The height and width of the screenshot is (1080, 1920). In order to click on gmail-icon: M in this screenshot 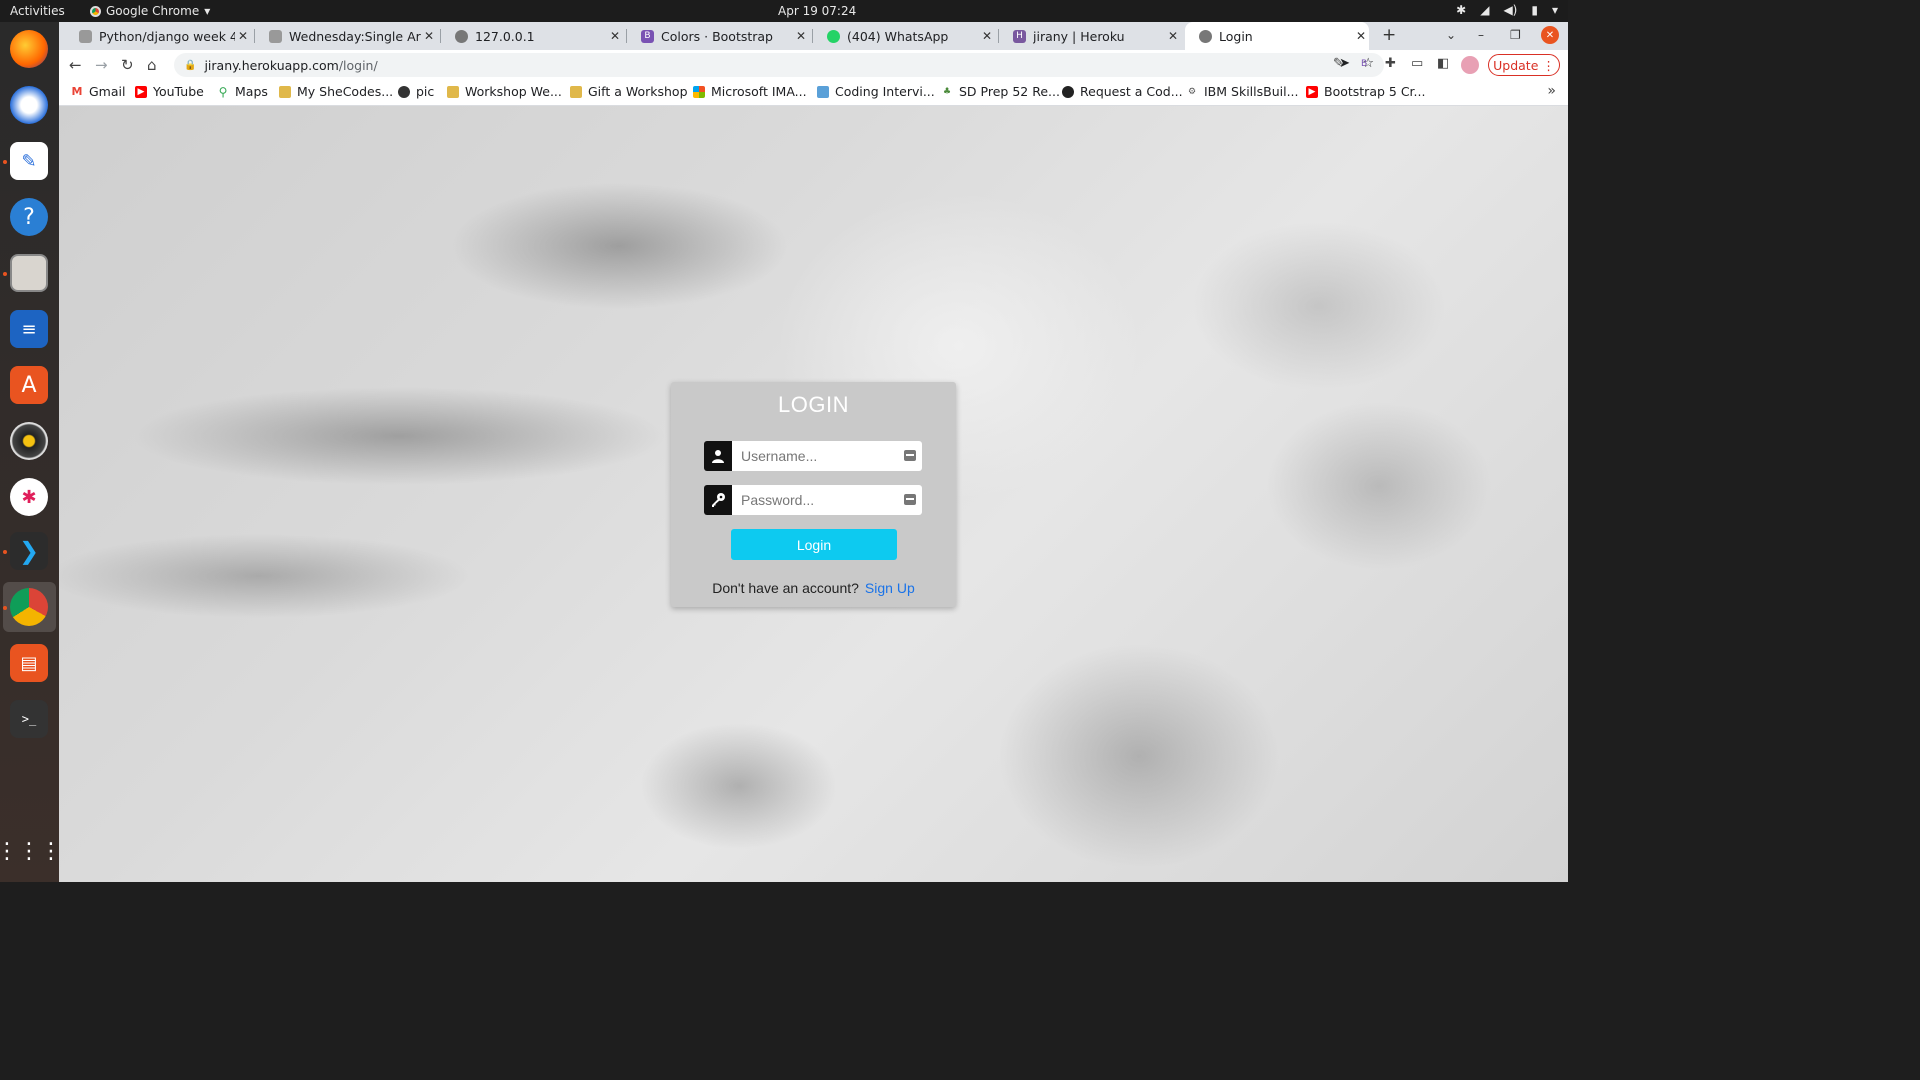, I will do `click(77, 91)`.